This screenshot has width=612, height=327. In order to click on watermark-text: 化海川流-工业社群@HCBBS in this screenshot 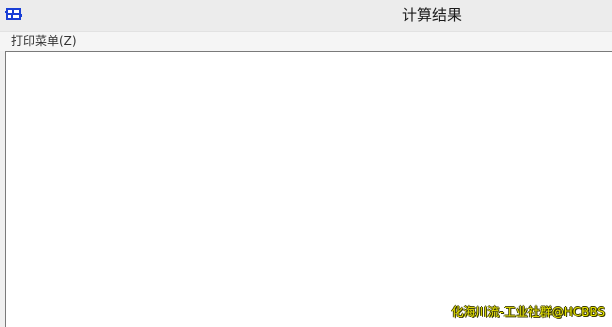, I will do `click(528, 312)`.